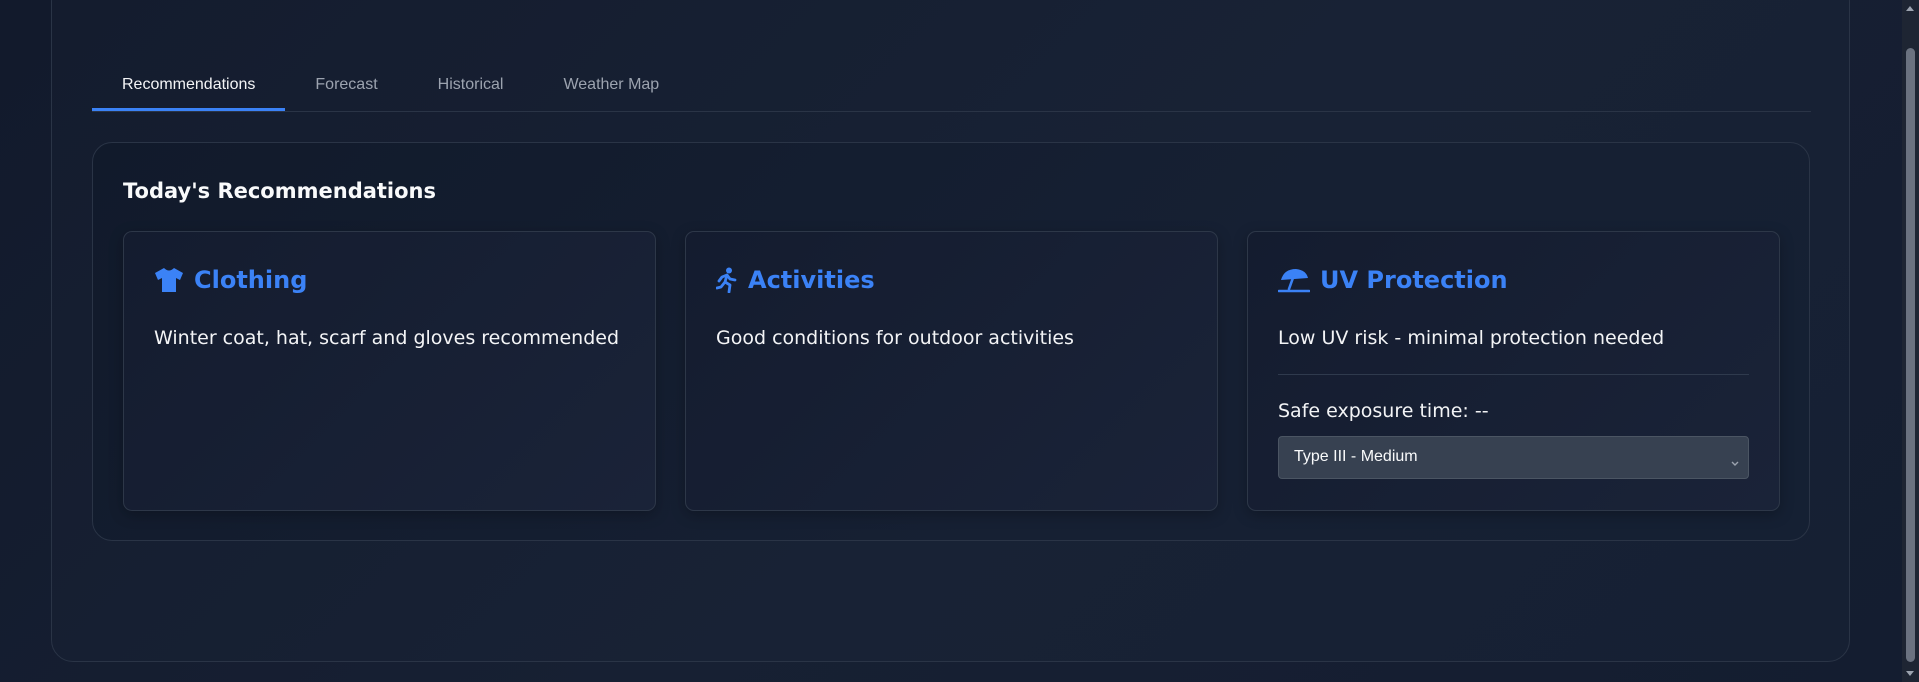  I want to click on clothing-card-header: Clothing, so click(230, 280).